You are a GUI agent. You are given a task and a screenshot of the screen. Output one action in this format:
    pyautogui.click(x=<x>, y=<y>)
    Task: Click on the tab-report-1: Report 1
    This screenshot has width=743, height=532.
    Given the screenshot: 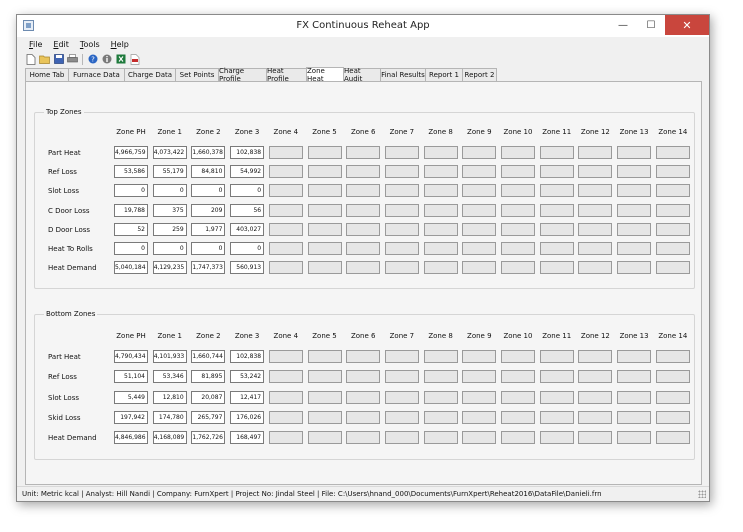 What is the action you would take?
    pyautogui.click(x=444, y=74)
    